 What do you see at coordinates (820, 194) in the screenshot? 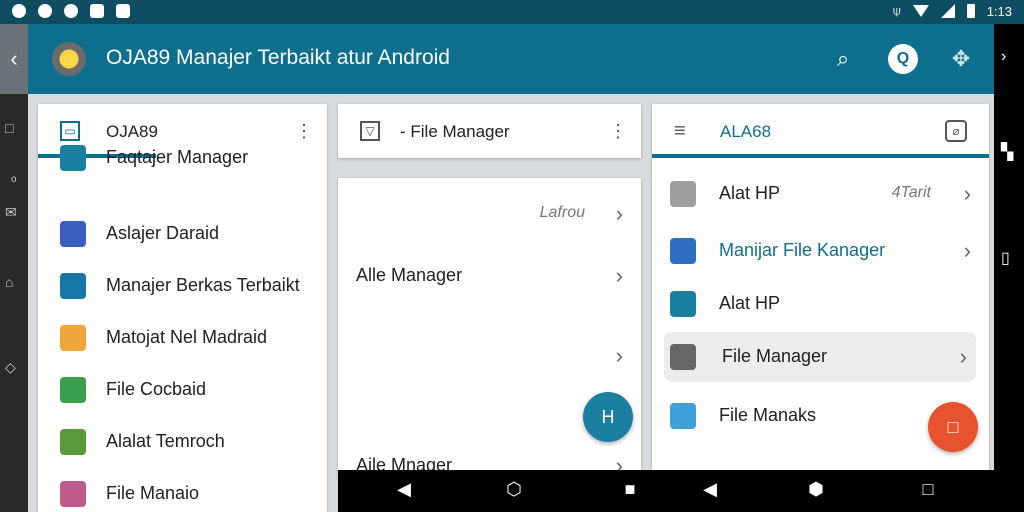
I see `list-item: Alat HP 4Tarit ›` at bounding box center [820, 194].